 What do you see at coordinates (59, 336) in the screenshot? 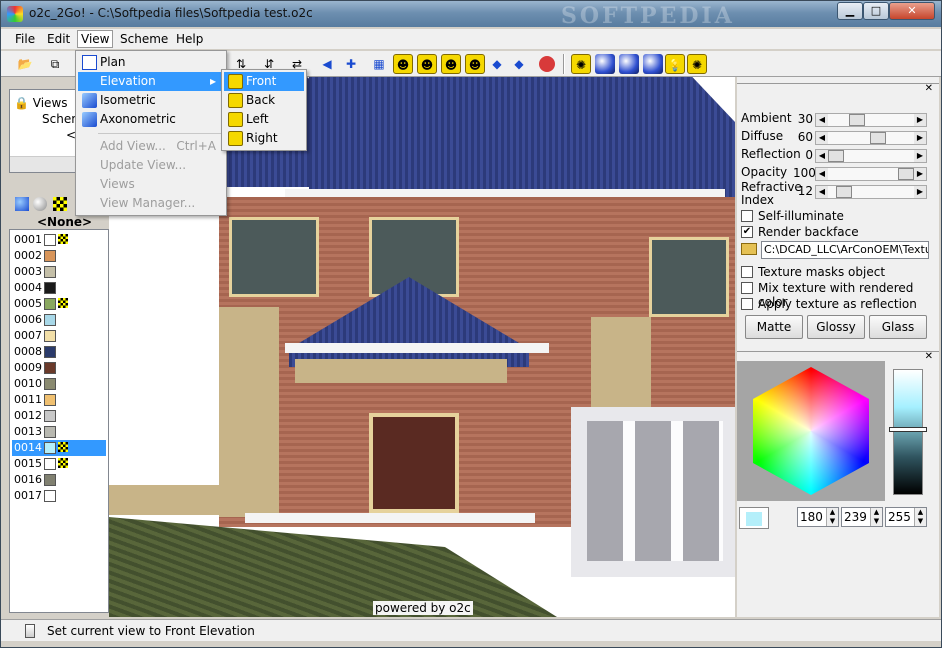
I see `material-row: 0007` at bounding box center [59, 336].